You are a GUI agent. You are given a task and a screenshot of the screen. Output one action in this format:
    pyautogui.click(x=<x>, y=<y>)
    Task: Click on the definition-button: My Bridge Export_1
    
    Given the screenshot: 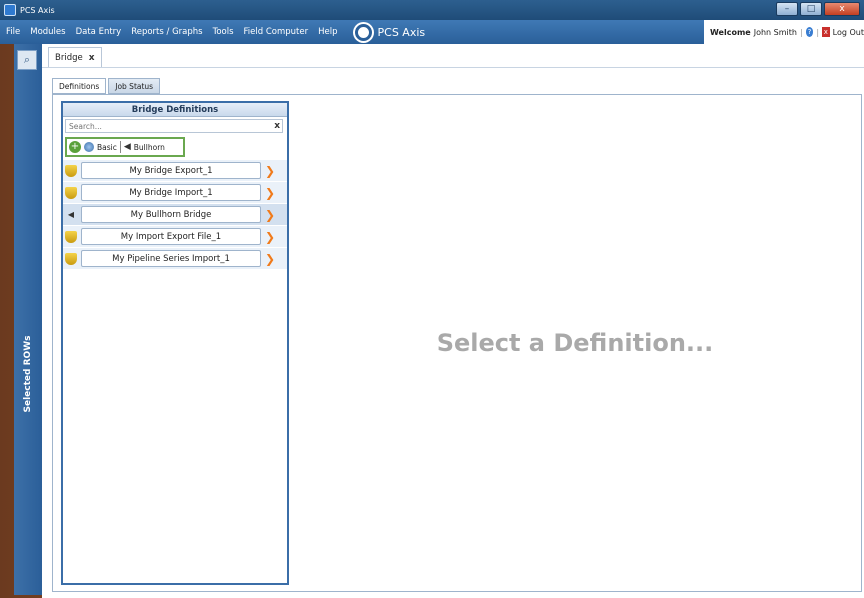 What is the action you would take?
    pyautogui.click(x=171, y=170)
    